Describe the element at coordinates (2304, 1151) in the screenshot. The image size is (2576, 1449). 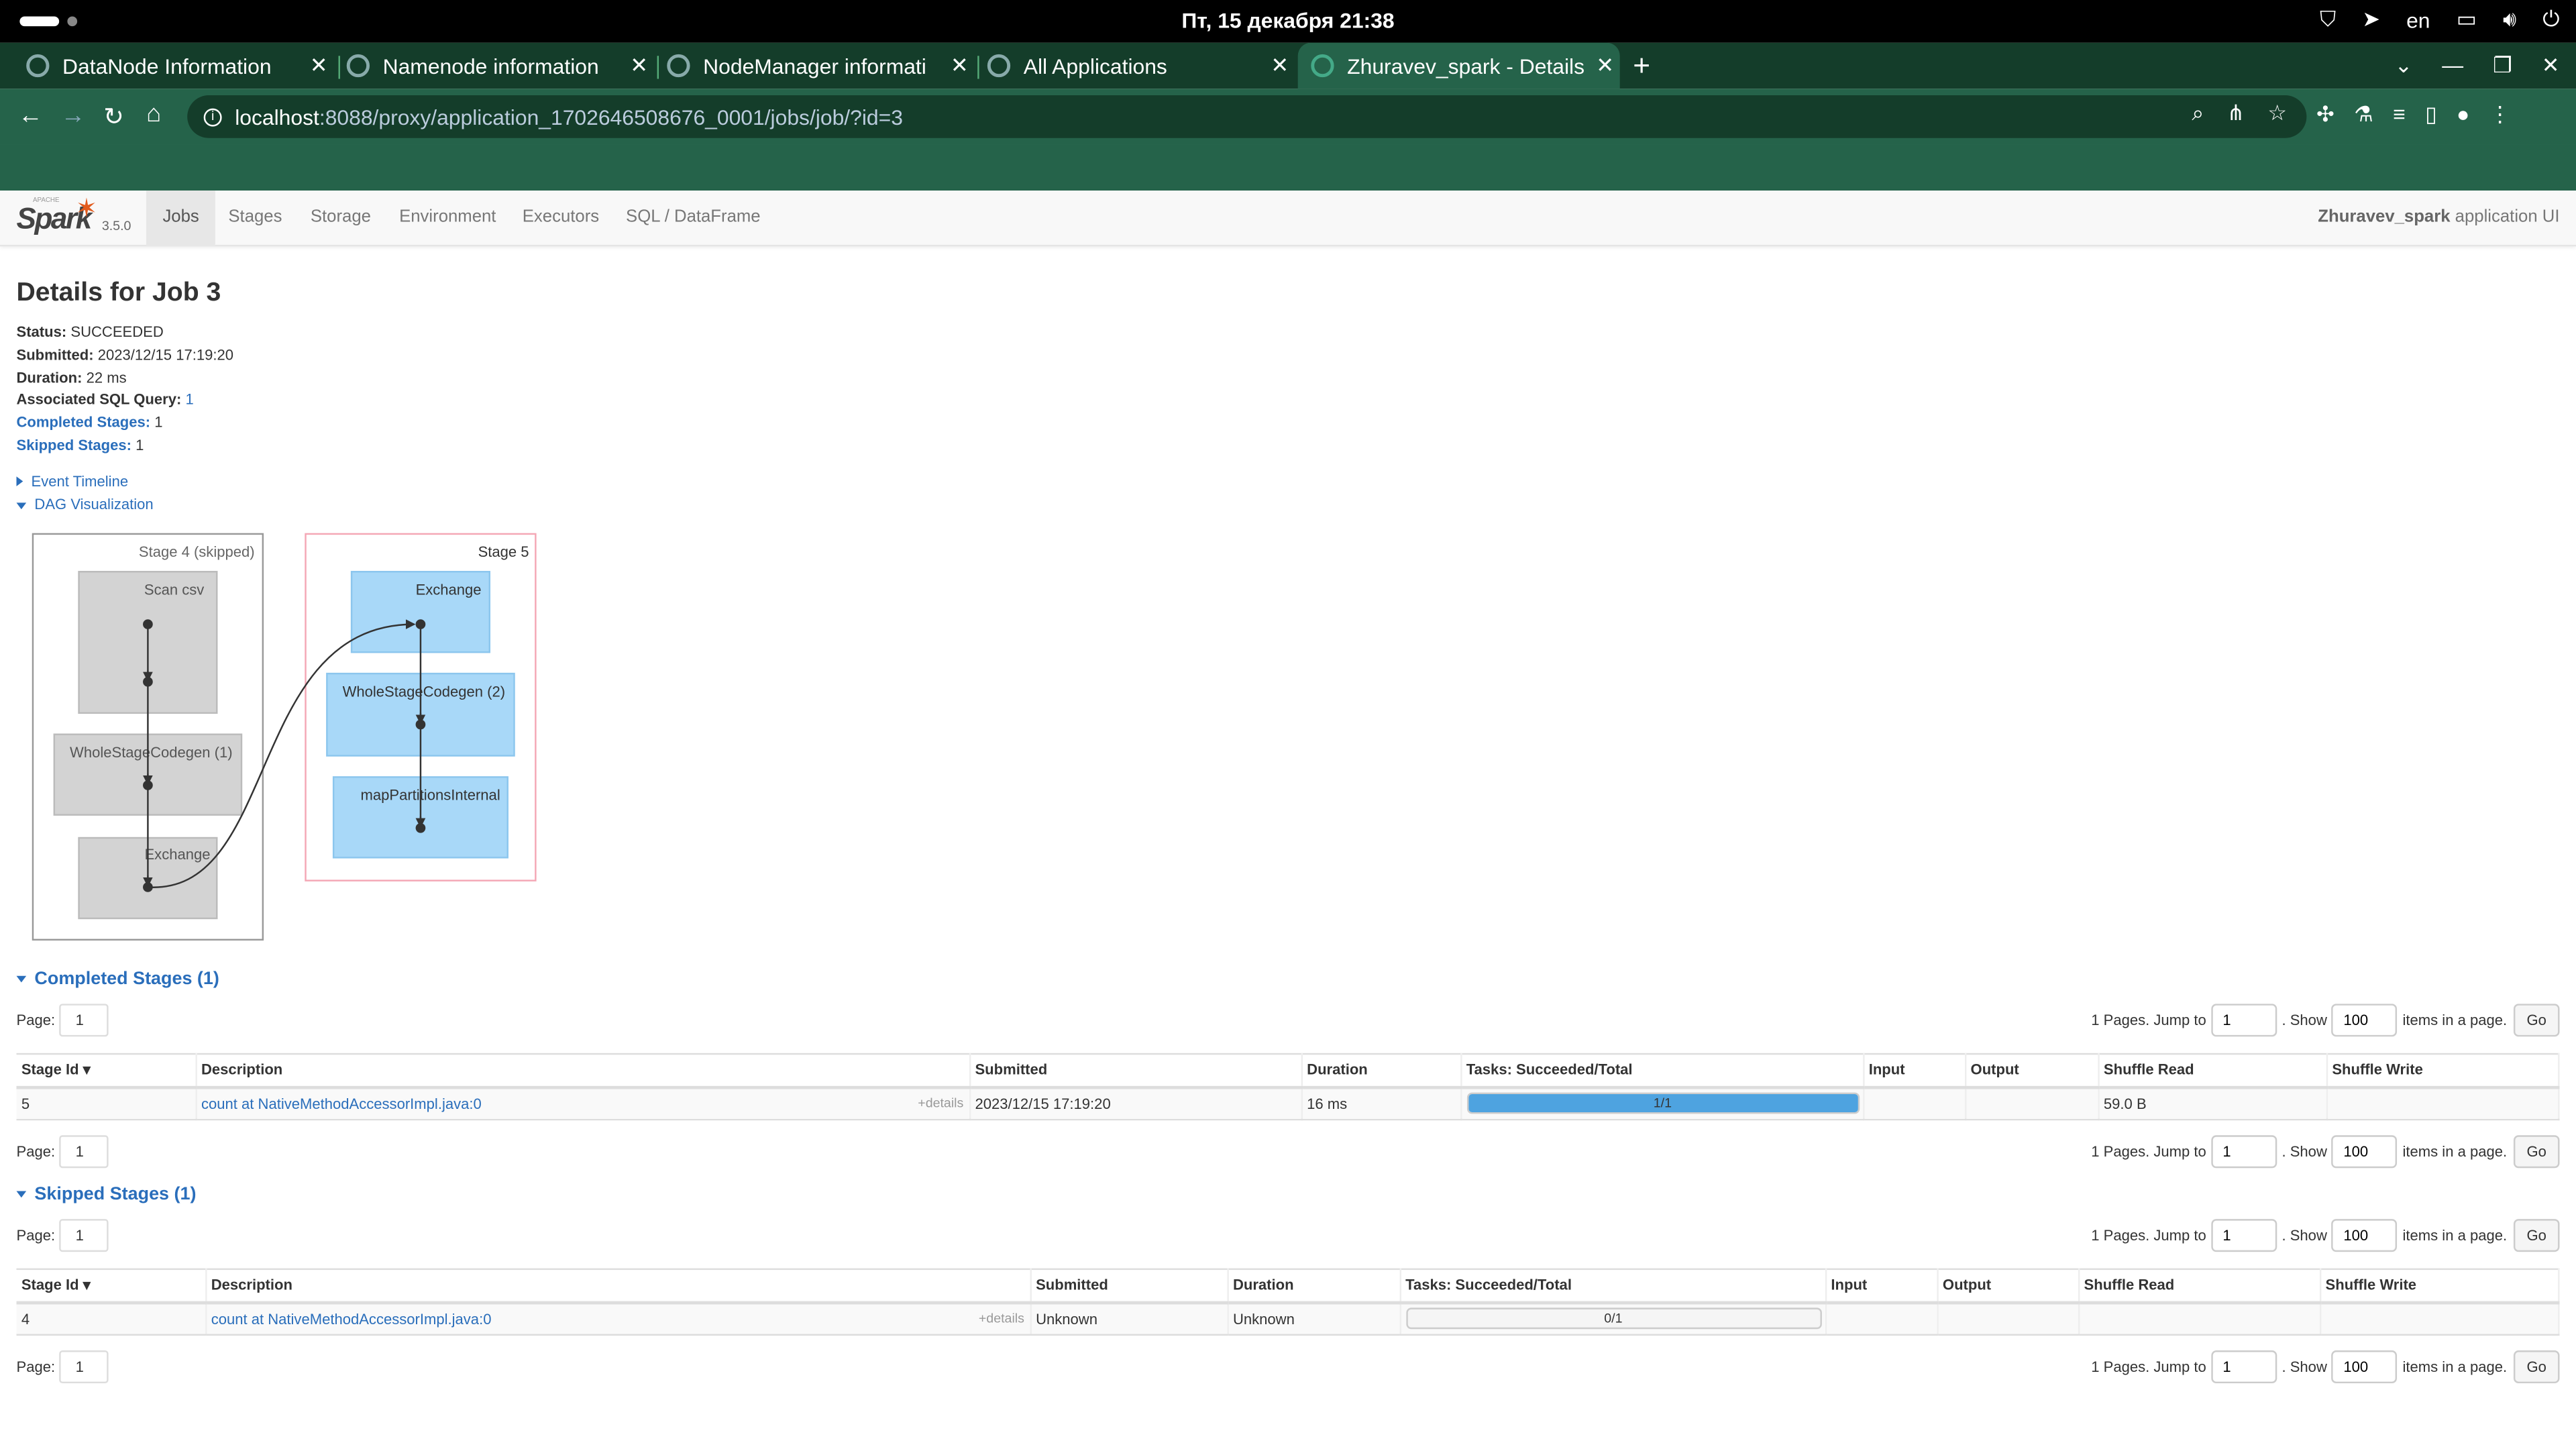
I see `show-text: . Show` at that location.